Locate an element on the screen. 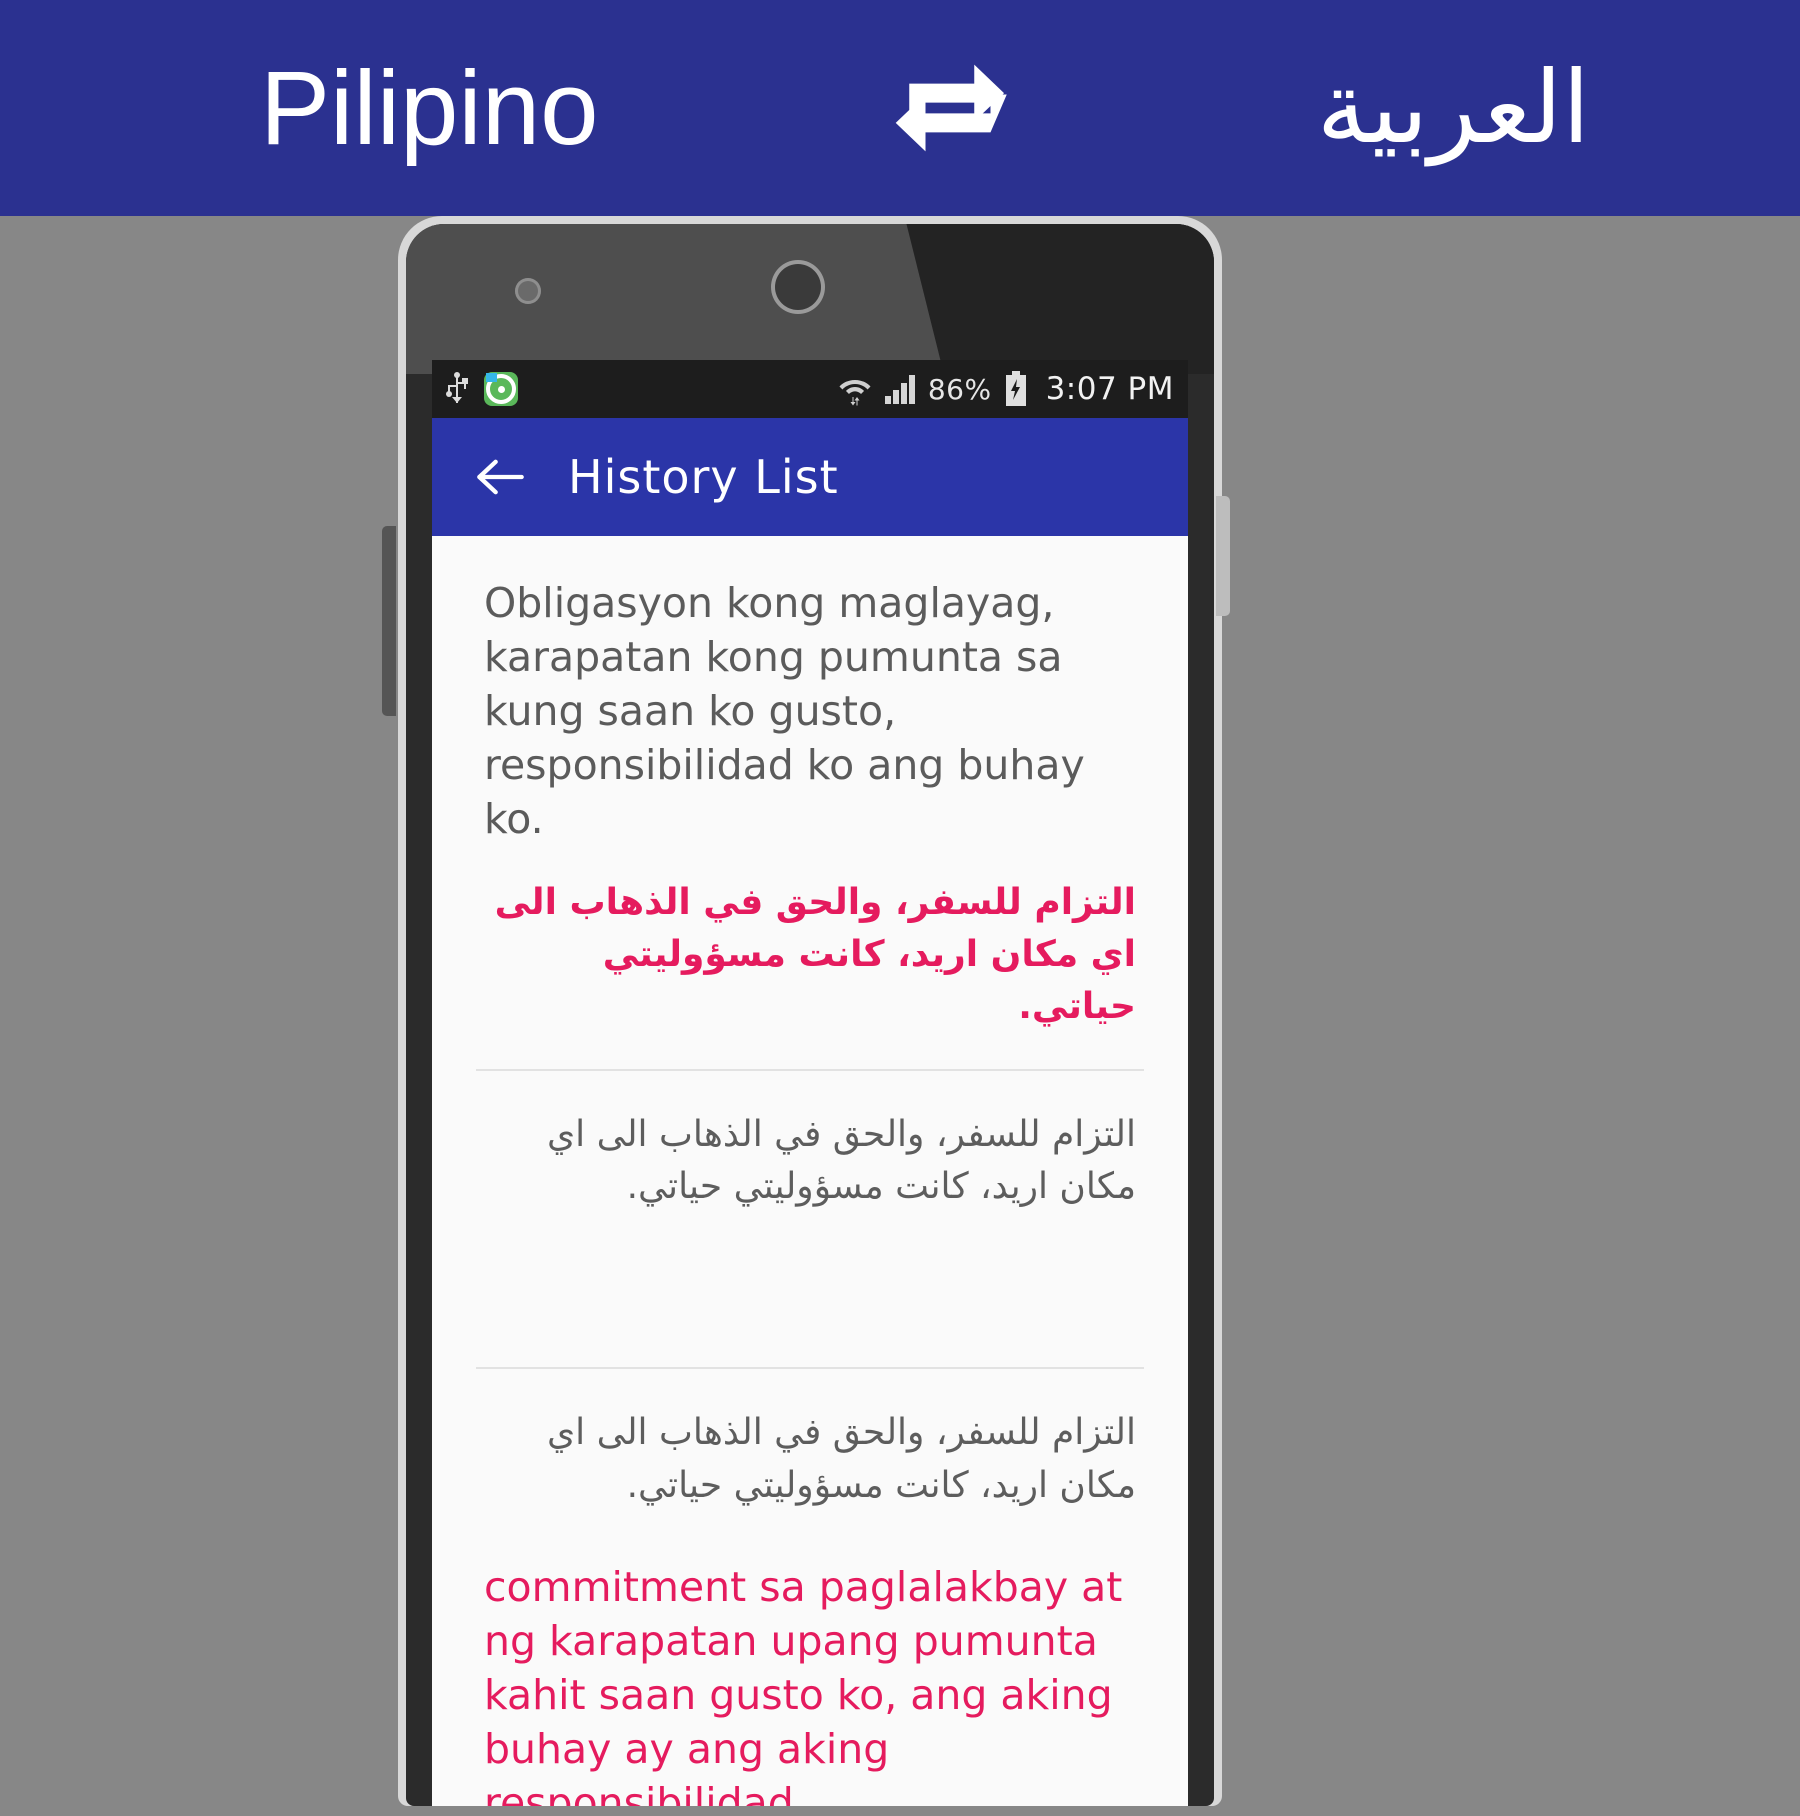 The height and width of the screenshot is (1816, 1800). app-icon-corner is located at coordinates (491, 377).